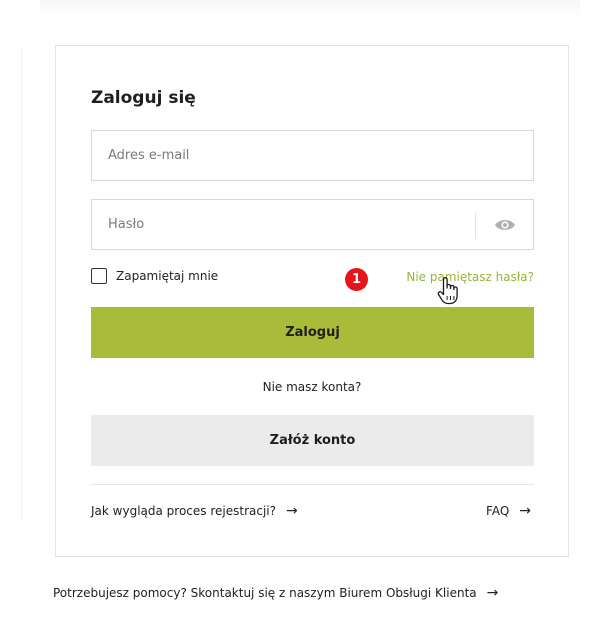 The width and height of the screenshot is (589, 617). I want to click on faq-link: FAQ →, so click(508, 511).